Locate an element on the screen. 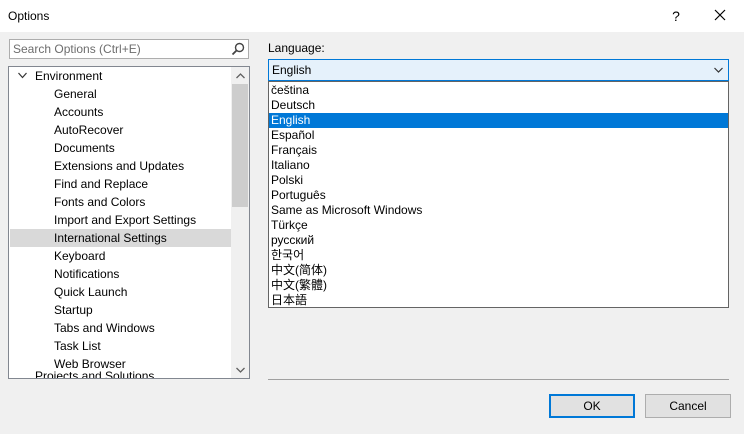 Image resolution: width=744 pixels, height=434 pixels. tree-item-extensions: Extensions and Updates is located at coordinates (120, 166).